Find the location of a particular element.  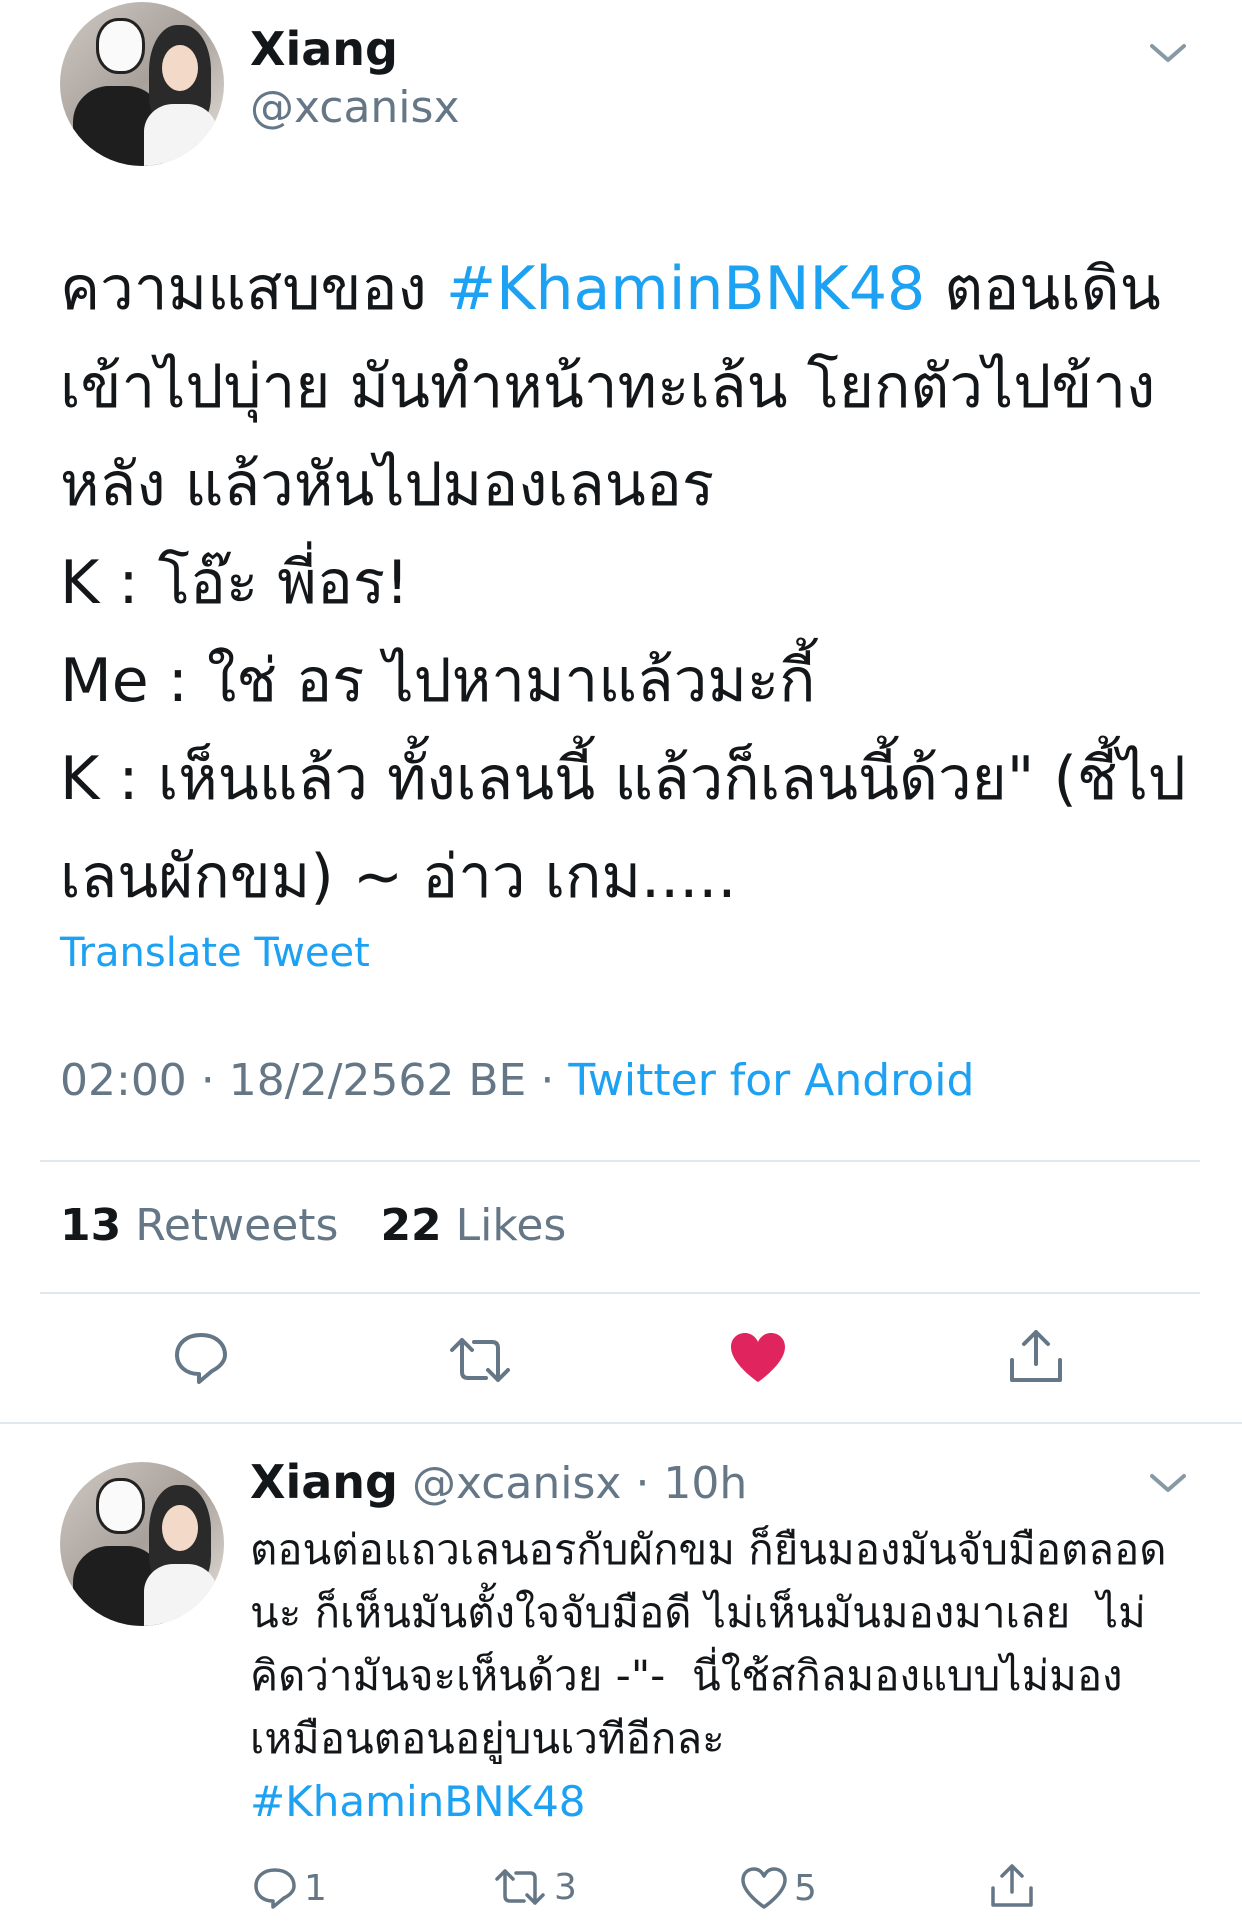

tweet-timestamp: 02:00 · 18/2/2562 BE · is located at coordinates (314, 1080).